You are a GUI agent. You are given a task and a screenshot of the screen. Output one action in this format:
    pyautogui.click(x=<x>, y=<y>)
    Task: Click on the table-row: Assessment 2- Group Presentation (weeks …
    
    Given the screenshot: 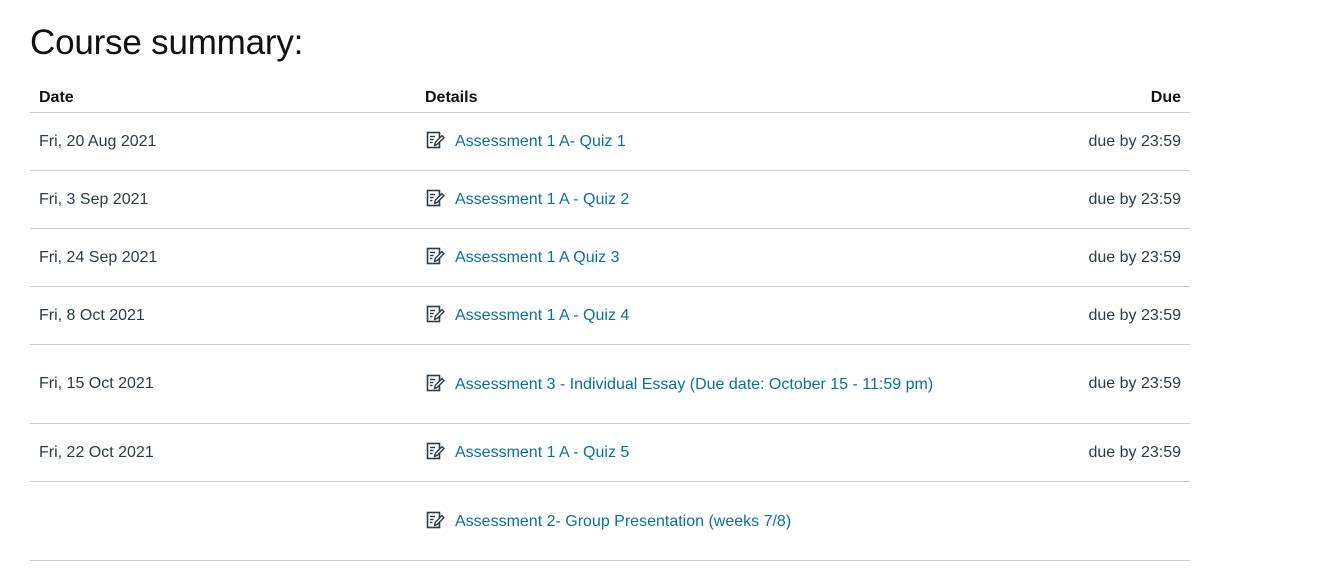 What is the action you would take?
    pyautogui.click(x=610, y=521)
    